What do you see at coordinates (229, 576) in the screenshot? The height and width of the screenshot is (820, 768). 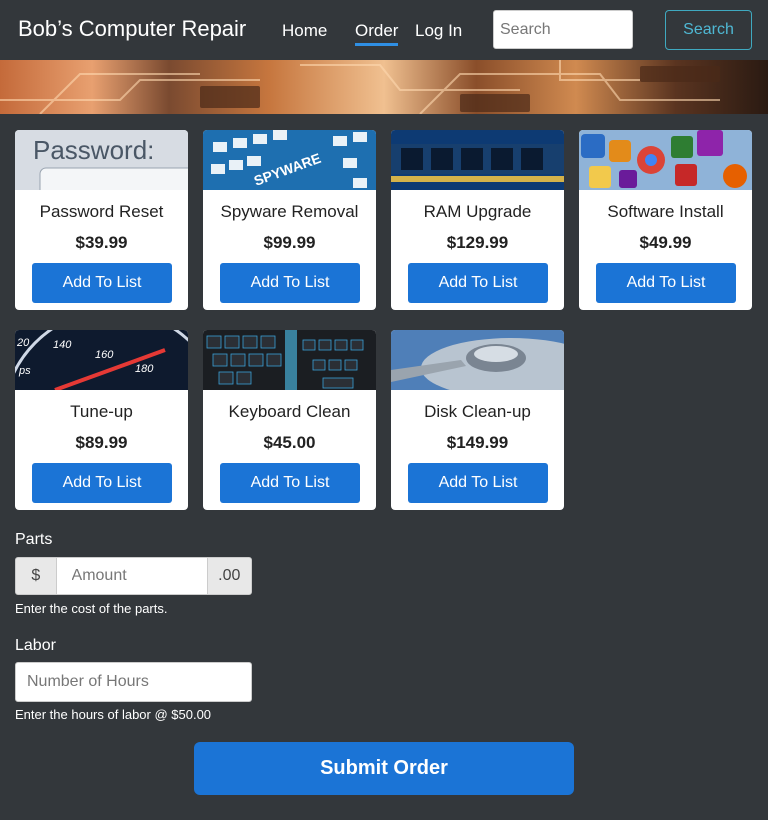 I see `cents-suffix: .00` at bounding box center [229, 576].